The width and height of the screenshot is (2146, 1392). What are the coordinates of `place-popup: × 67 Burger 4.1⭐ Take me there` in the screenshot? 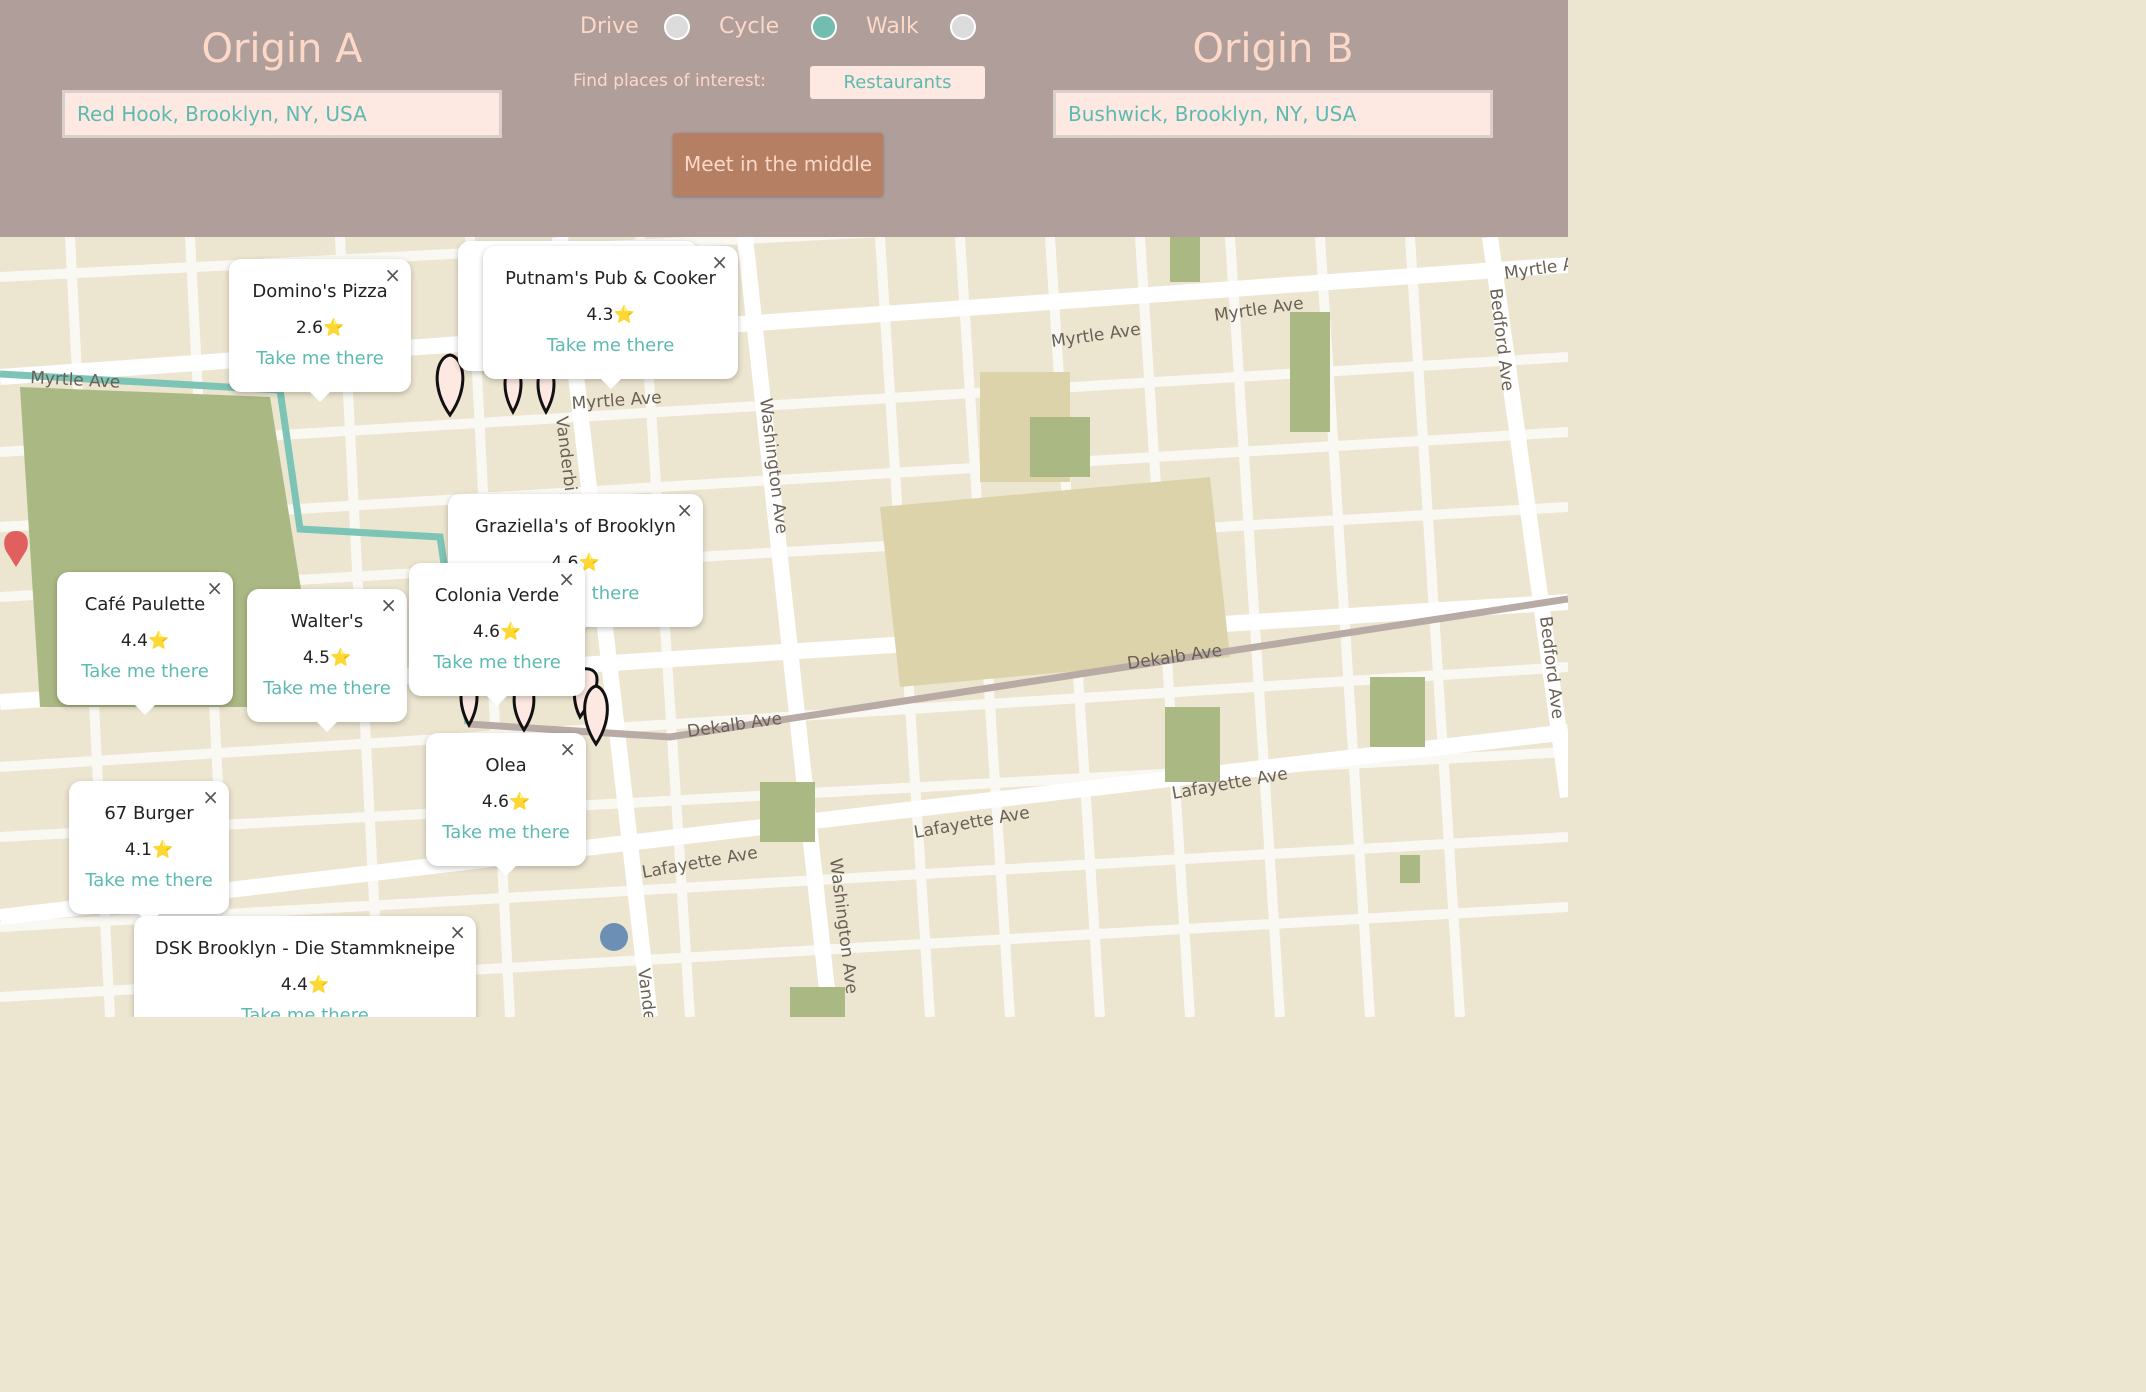 It's located at (149, 852).